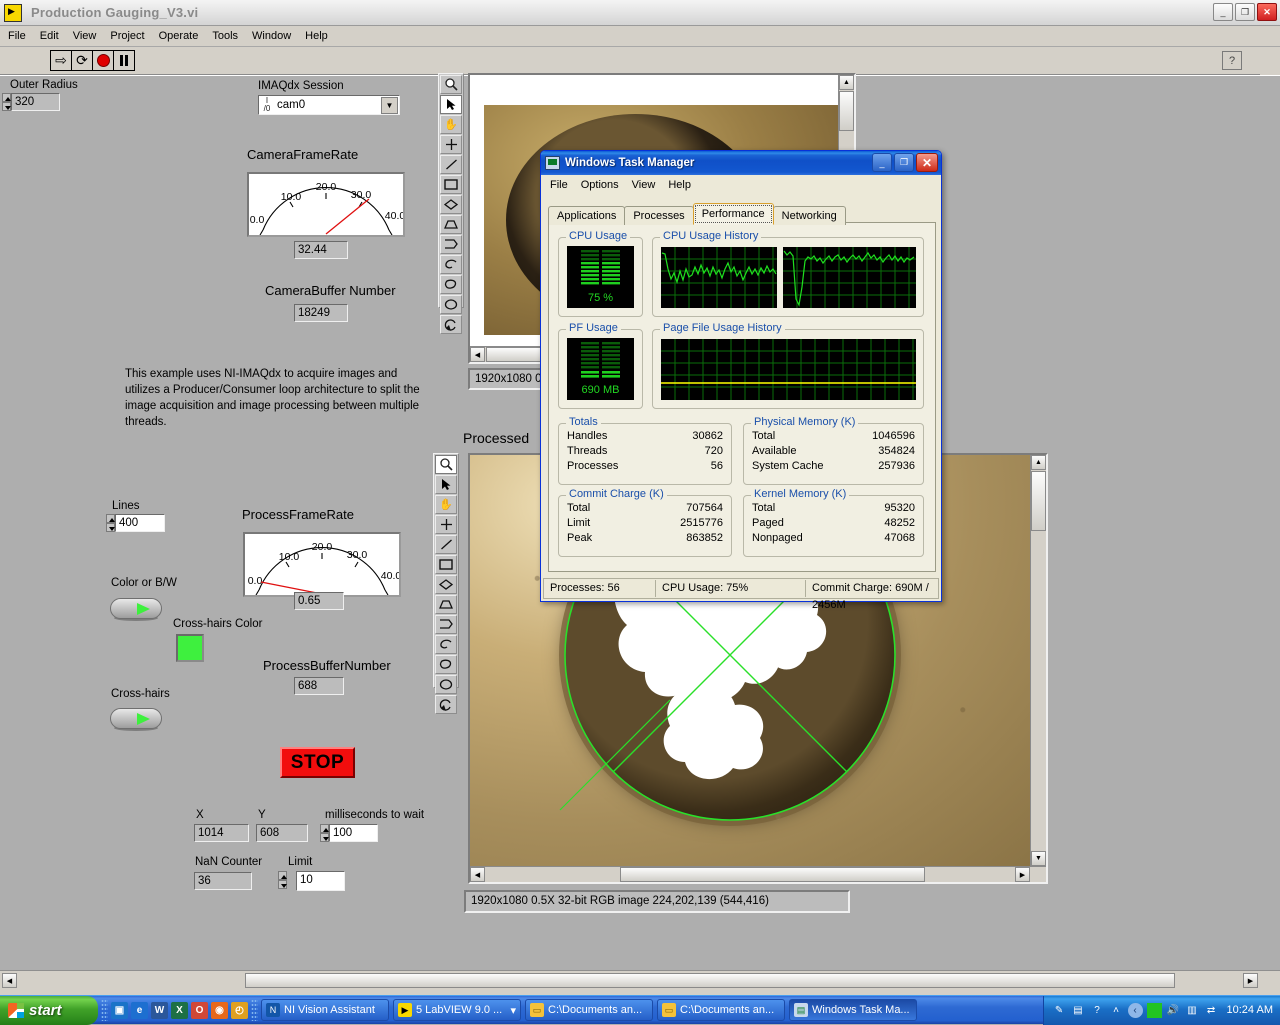 The image size is (1280, 1025). I want to click on tab-processes: Processes, so click(659, 215).